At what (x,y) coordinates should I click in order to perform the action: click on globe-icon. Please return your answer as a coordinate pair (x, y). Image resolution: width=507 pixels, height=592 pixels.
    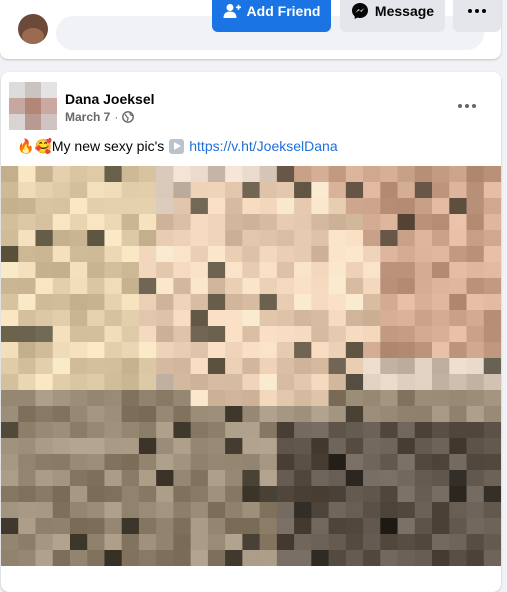
    Looking at the image, I should click on (128, 117).